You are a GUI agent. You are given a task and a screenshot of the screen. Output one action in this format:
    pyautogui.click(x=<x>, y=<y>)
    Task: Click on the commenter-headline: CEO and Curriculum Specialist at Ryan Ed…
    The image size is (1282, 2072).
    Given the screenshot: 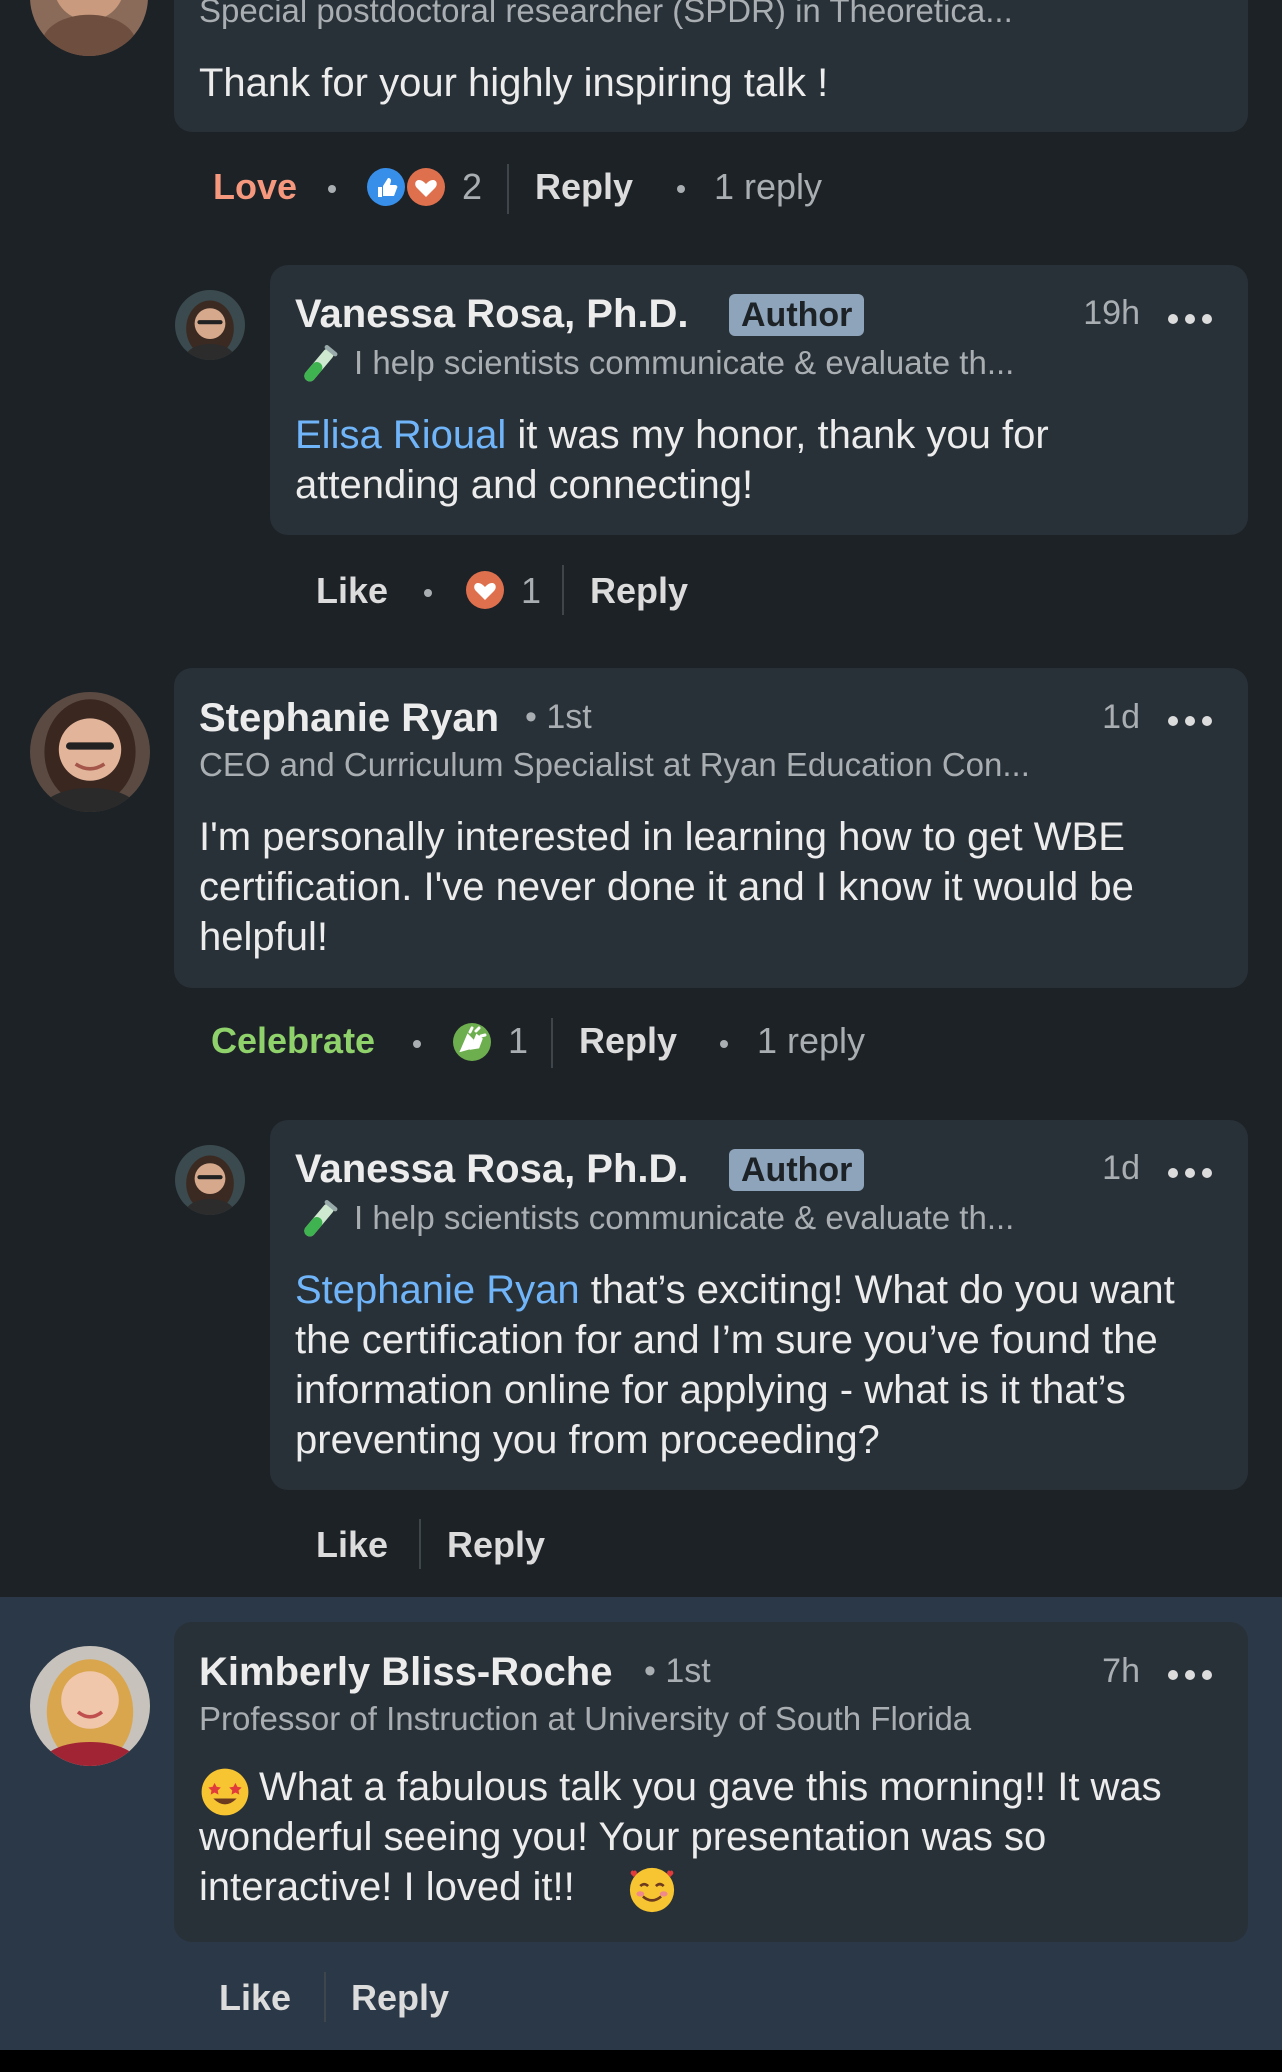 What is the action you would take?
    pyautogui.click(x=614, y=764)
    